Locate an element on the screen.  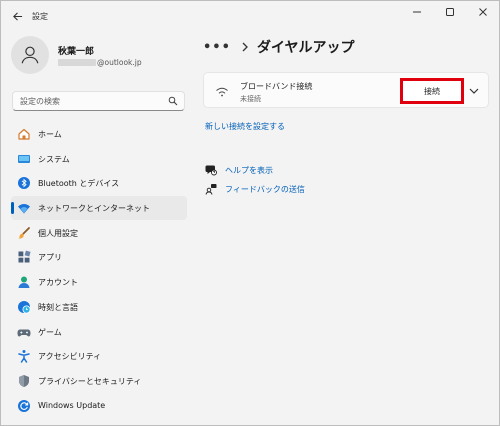
sidebar-item-privacy-security: プライバシーとセキュリティ is located at coordinates (99, 381).